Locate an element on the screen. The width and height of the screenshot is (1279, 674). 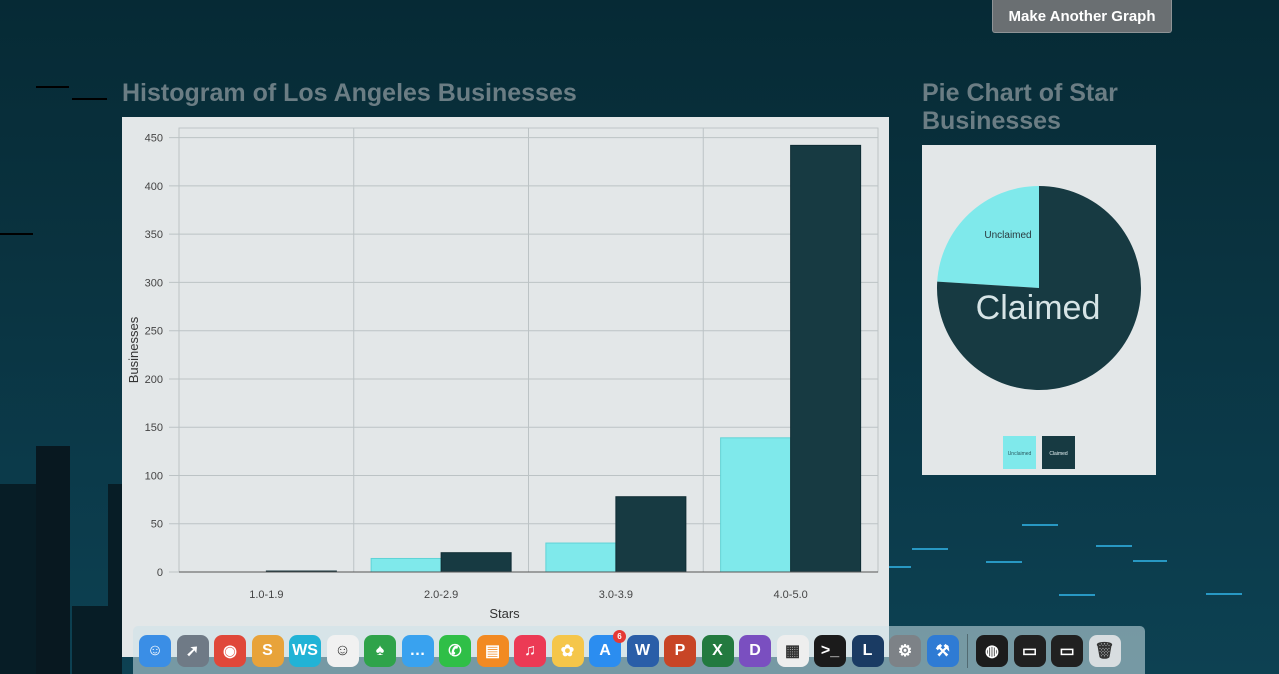
smiley-app-glyph: ☺ is located at coordinates (342, 650).